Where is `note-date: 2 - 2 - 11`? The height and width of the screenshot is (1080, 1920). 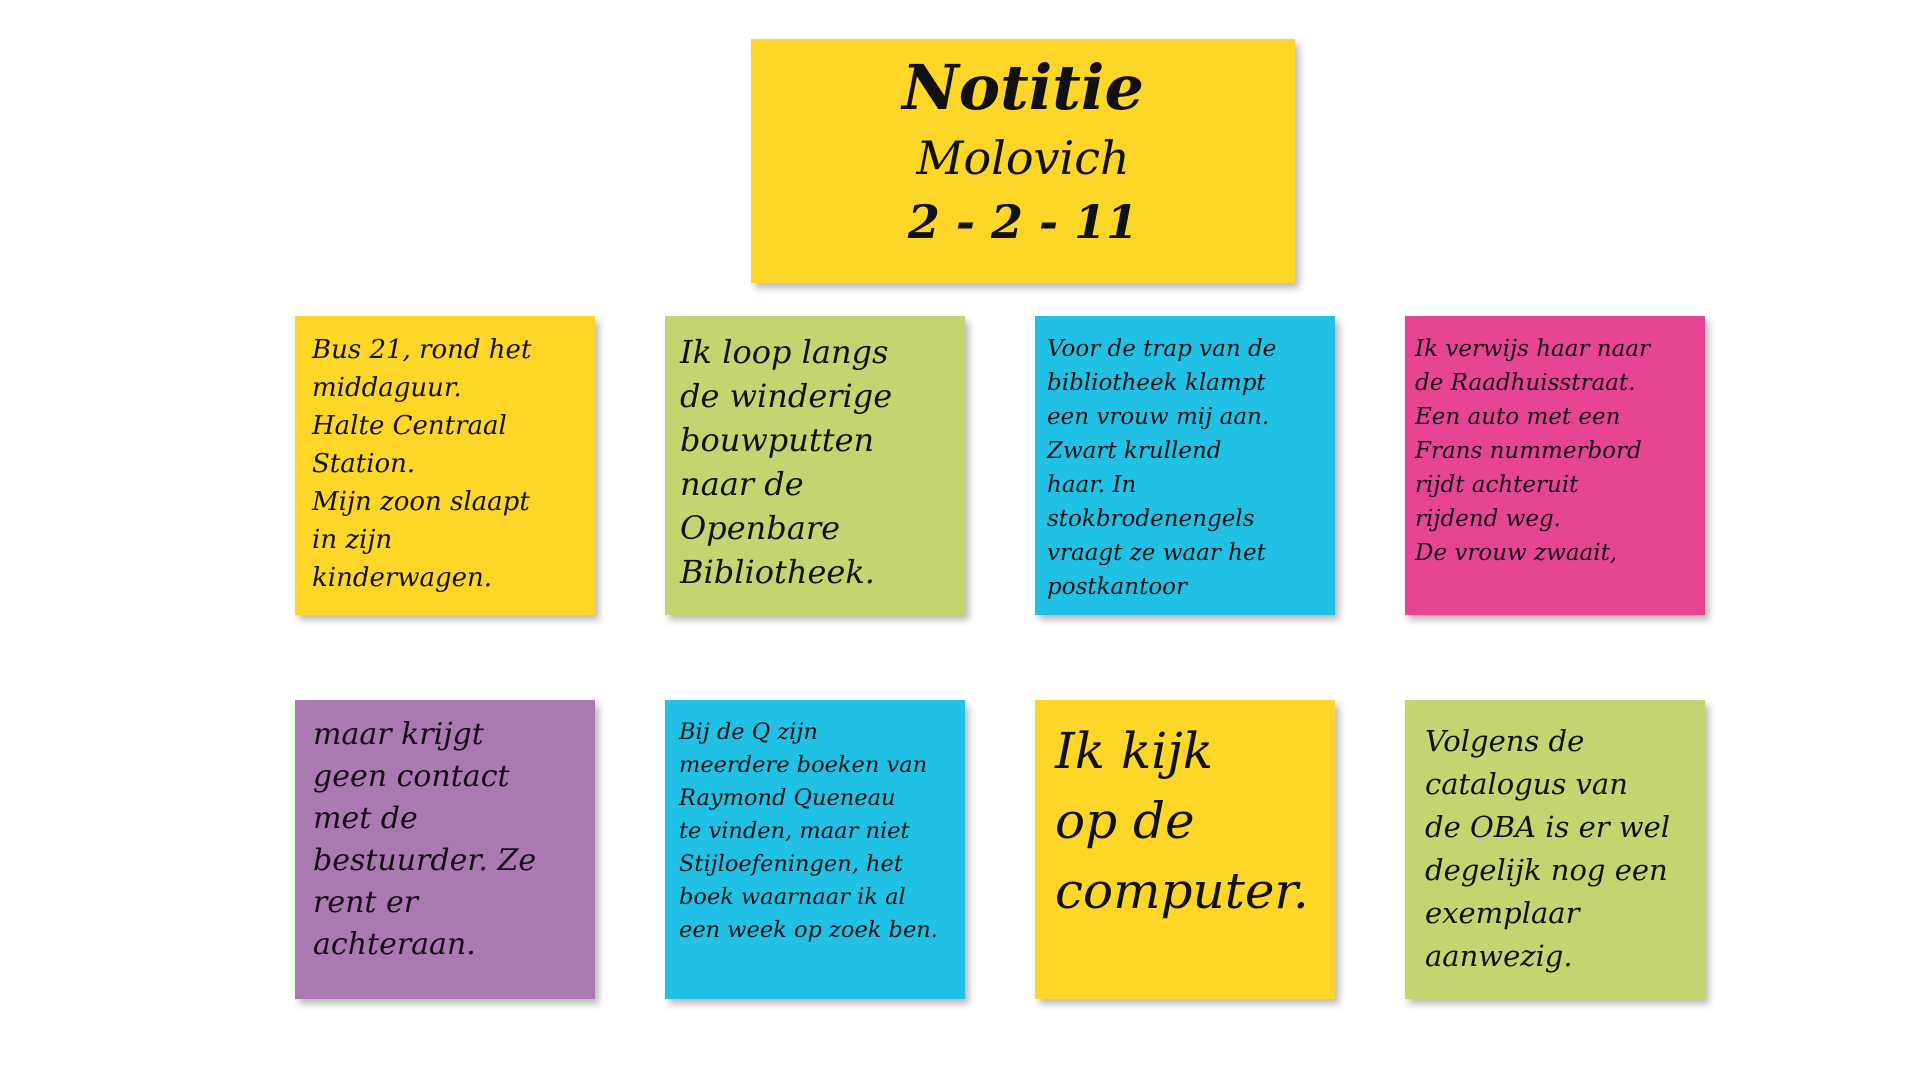 note-date: 2 - 2 - 11 is located at coordinates (1023, 221).